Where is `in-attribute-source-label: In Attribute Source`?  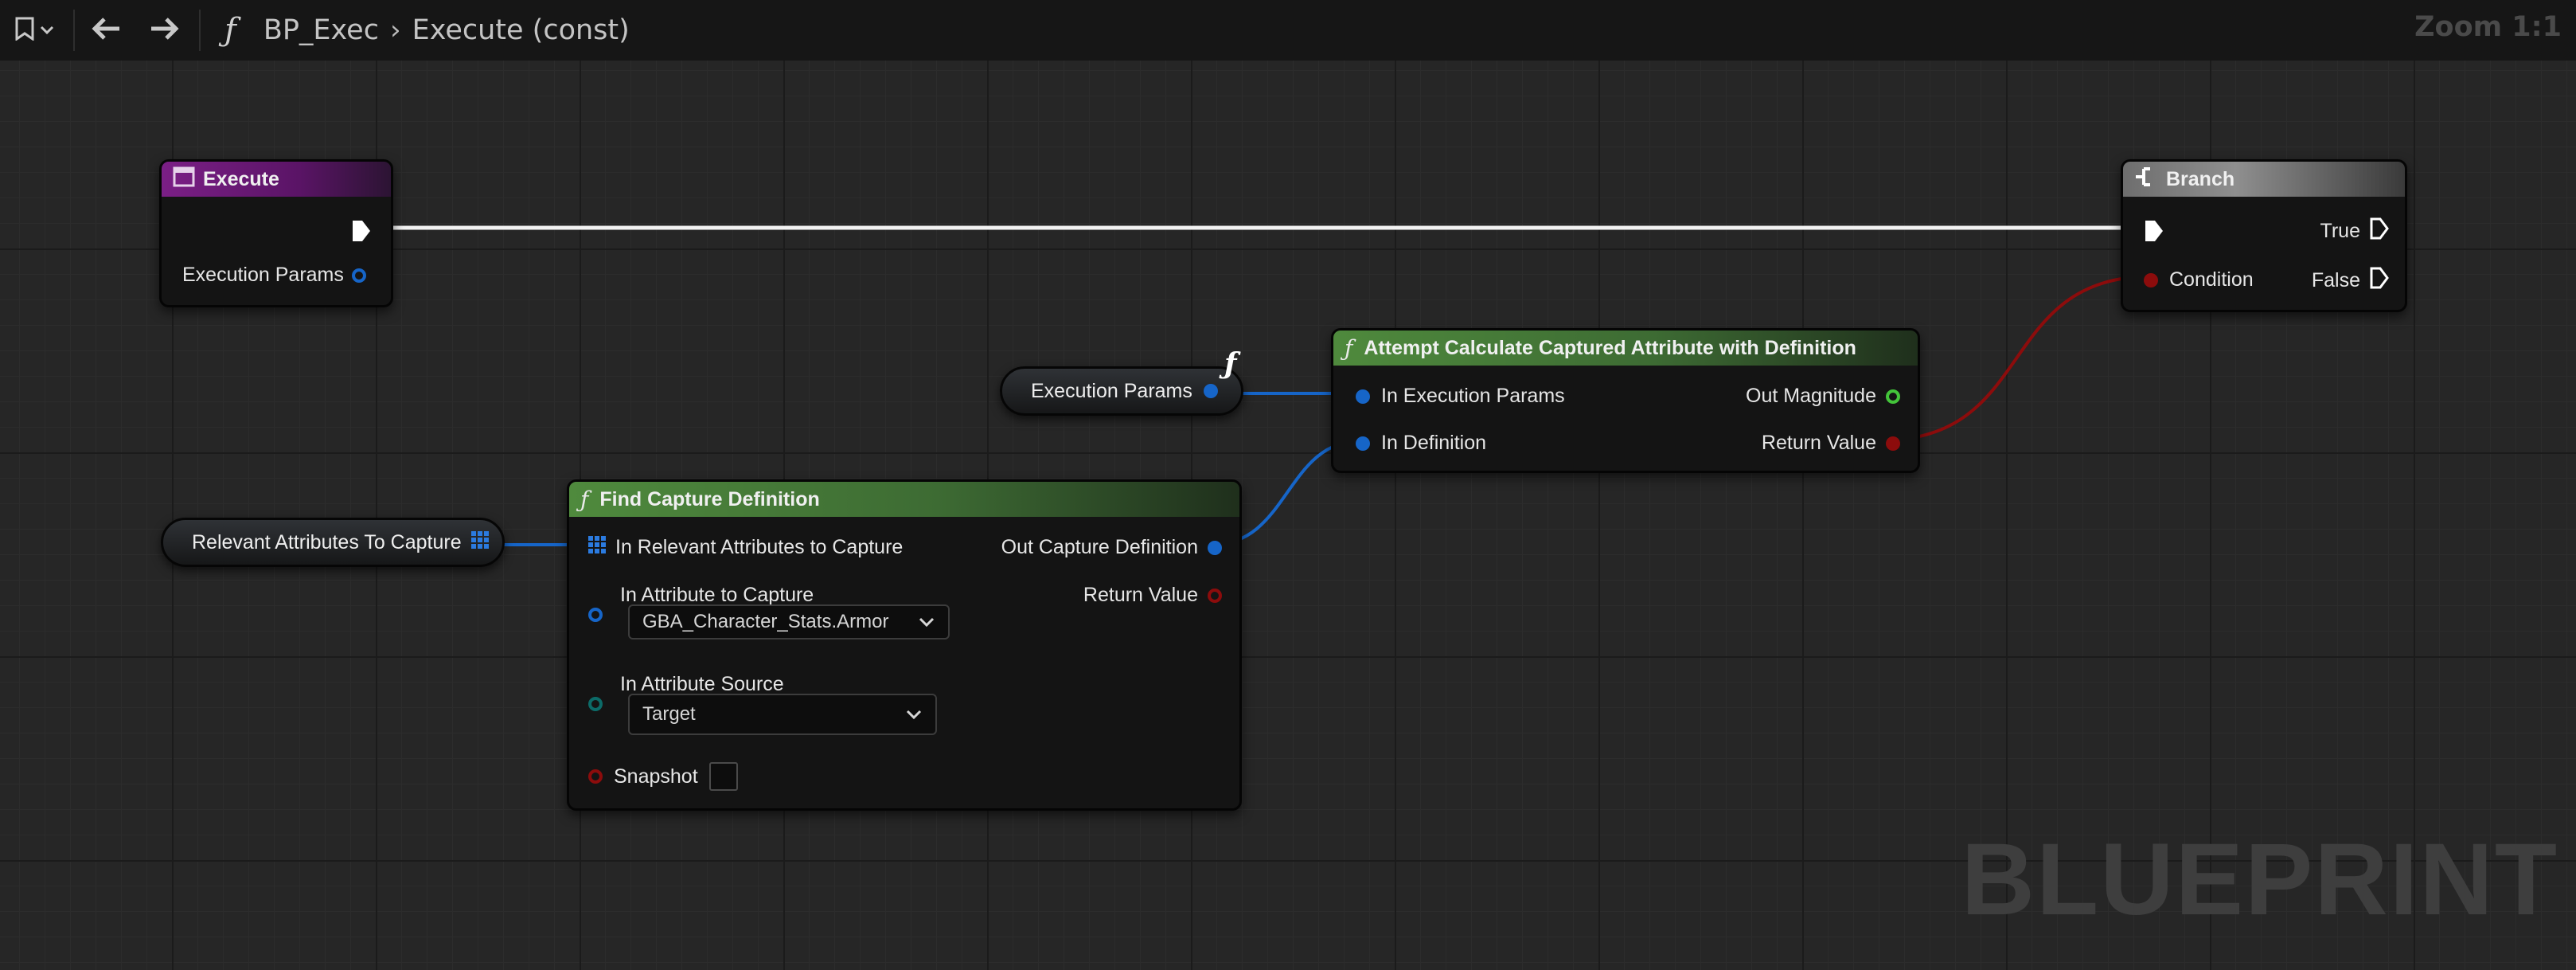
in-attribute-source-label: In Attribute Source is located at coordinates (702, 684).